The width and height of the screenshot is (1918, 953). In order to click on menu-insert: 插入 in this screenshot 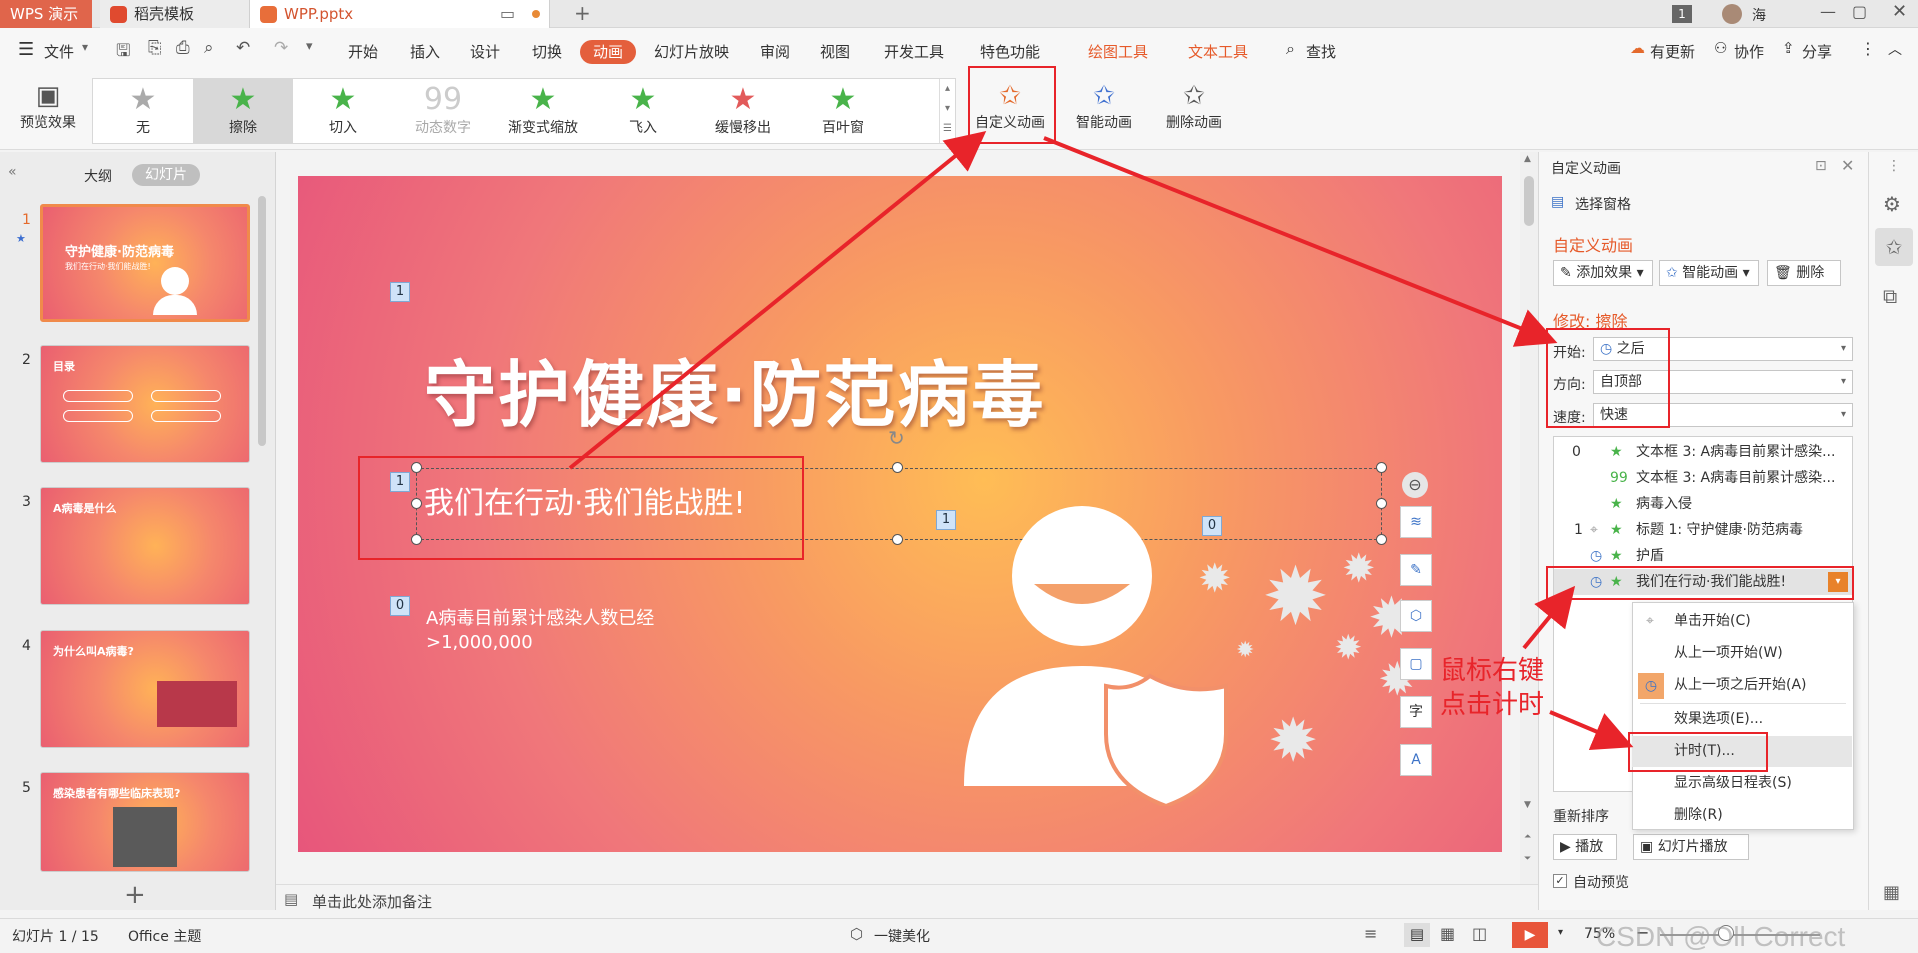, I will do `click(425, 51)`.